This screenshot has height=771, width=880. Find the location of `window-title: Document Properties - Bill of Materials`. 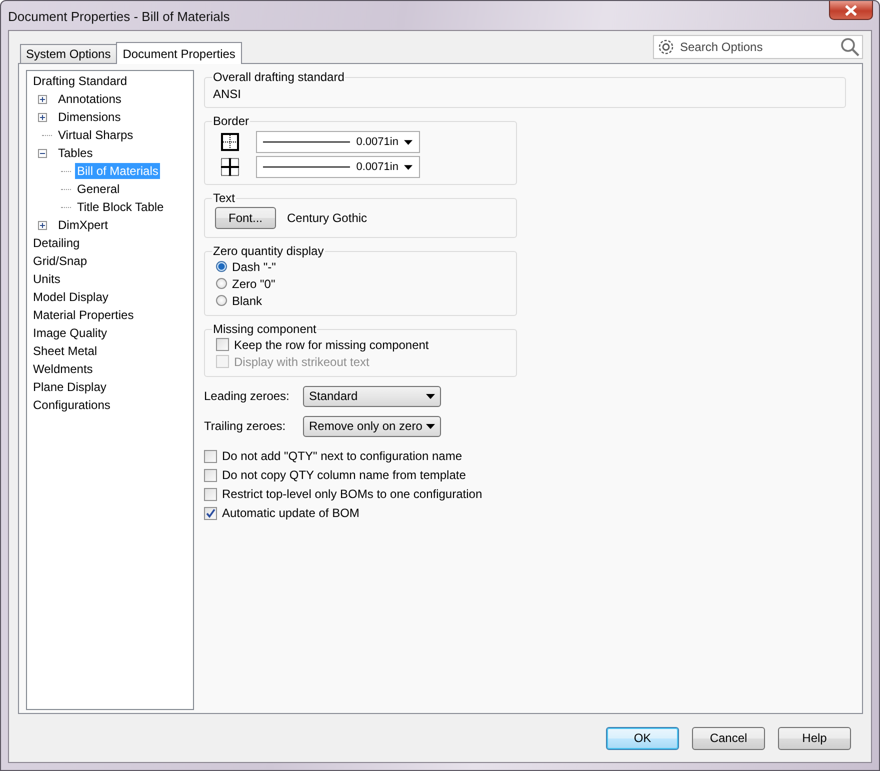

window-title: Document Properties - Bill of Materials is located at coordinates (119, 16).